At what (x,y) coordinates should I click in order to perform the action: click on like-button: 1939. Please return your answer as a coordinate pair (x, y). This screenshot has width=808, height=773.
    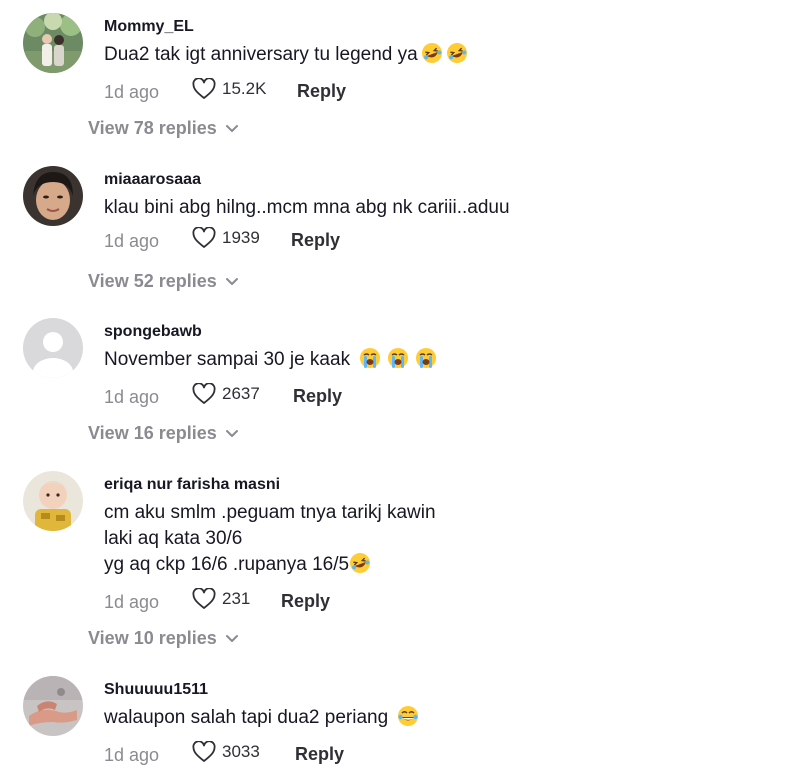
    Looking at the image, I should click on (226, 238).